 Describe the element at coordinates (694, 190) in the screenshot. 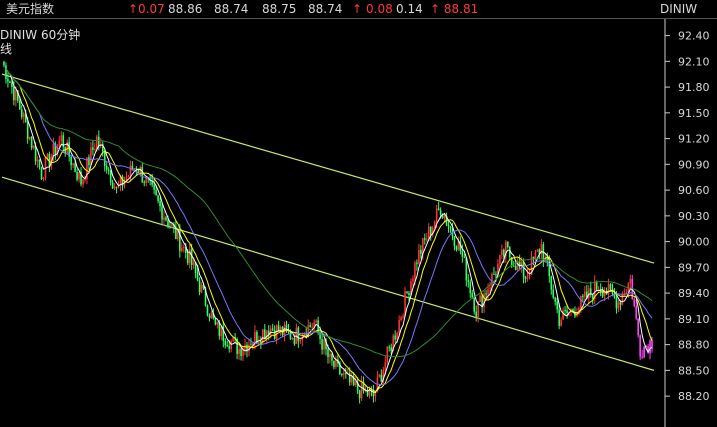

I see `y-tick-label: 90.60` at that location.